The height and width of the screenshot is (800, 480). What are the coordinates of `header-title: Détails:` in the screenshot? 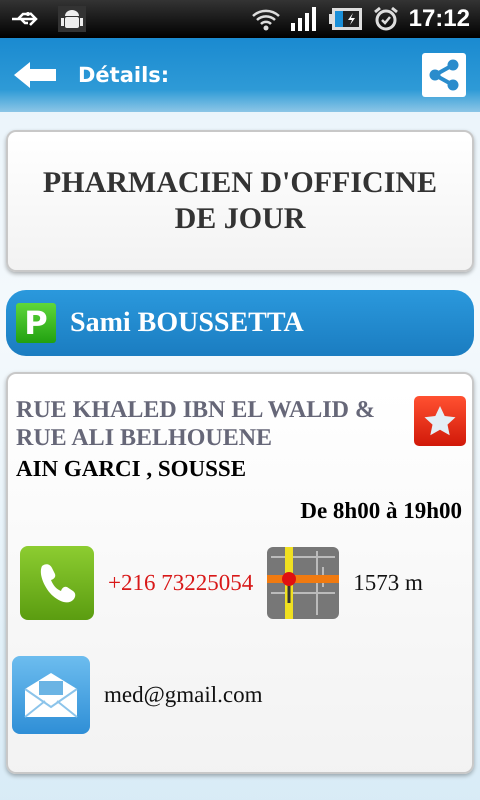 It's located at (124, 75).